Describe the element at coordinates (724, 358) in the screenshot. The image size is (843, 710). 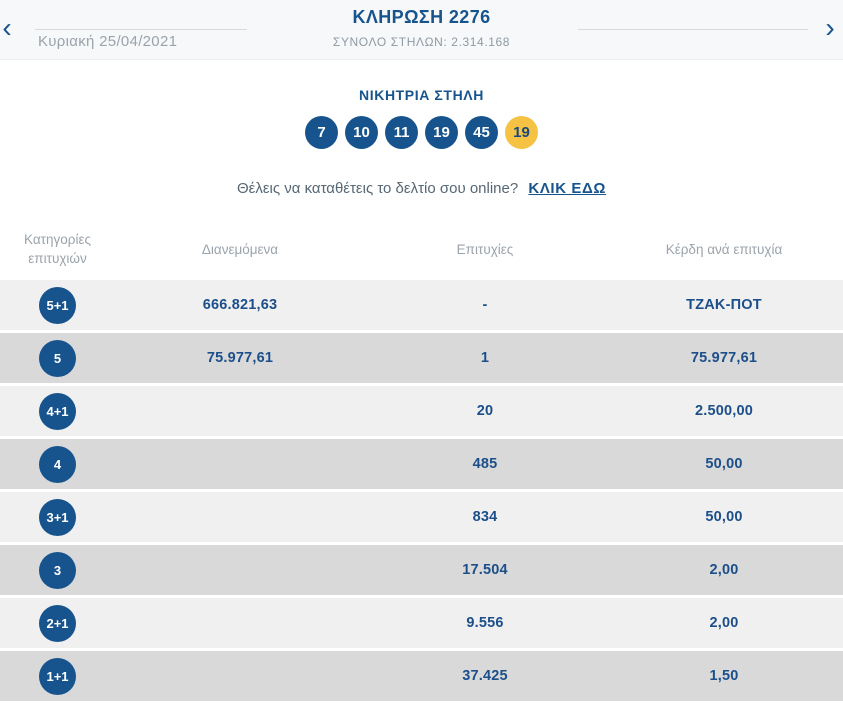
I see `prize-value: 75.977,61` at that location.